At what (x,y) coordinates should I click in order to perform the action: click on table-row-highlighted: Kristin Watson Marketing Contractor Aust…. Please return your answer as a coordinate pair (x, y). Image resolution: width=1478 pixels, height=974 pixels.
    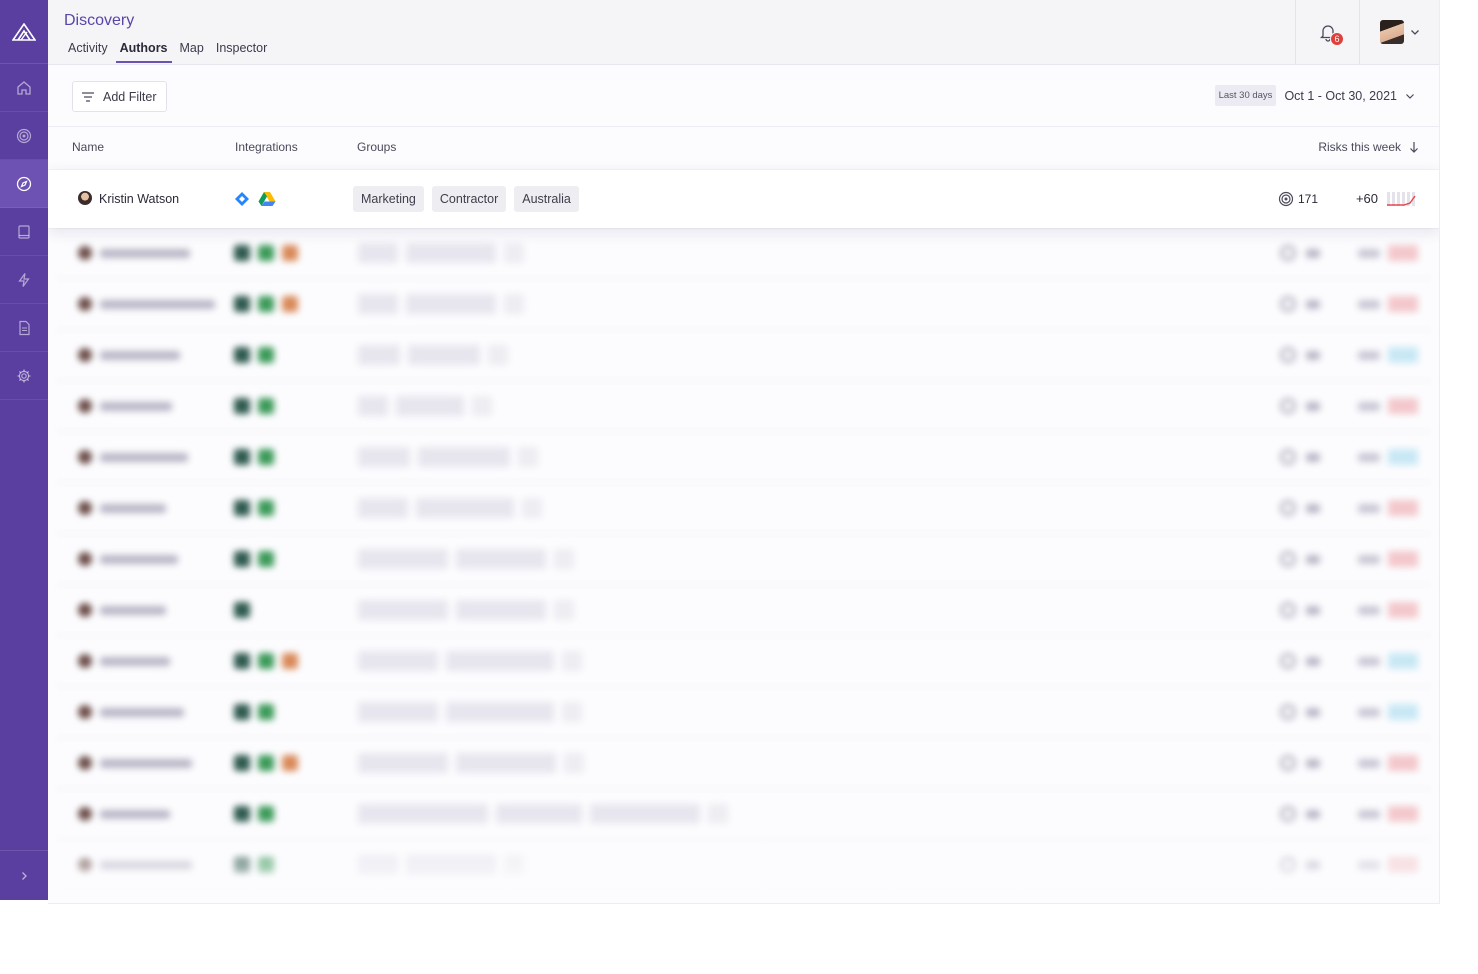
    Looking at the image, I should click on (743, 199).